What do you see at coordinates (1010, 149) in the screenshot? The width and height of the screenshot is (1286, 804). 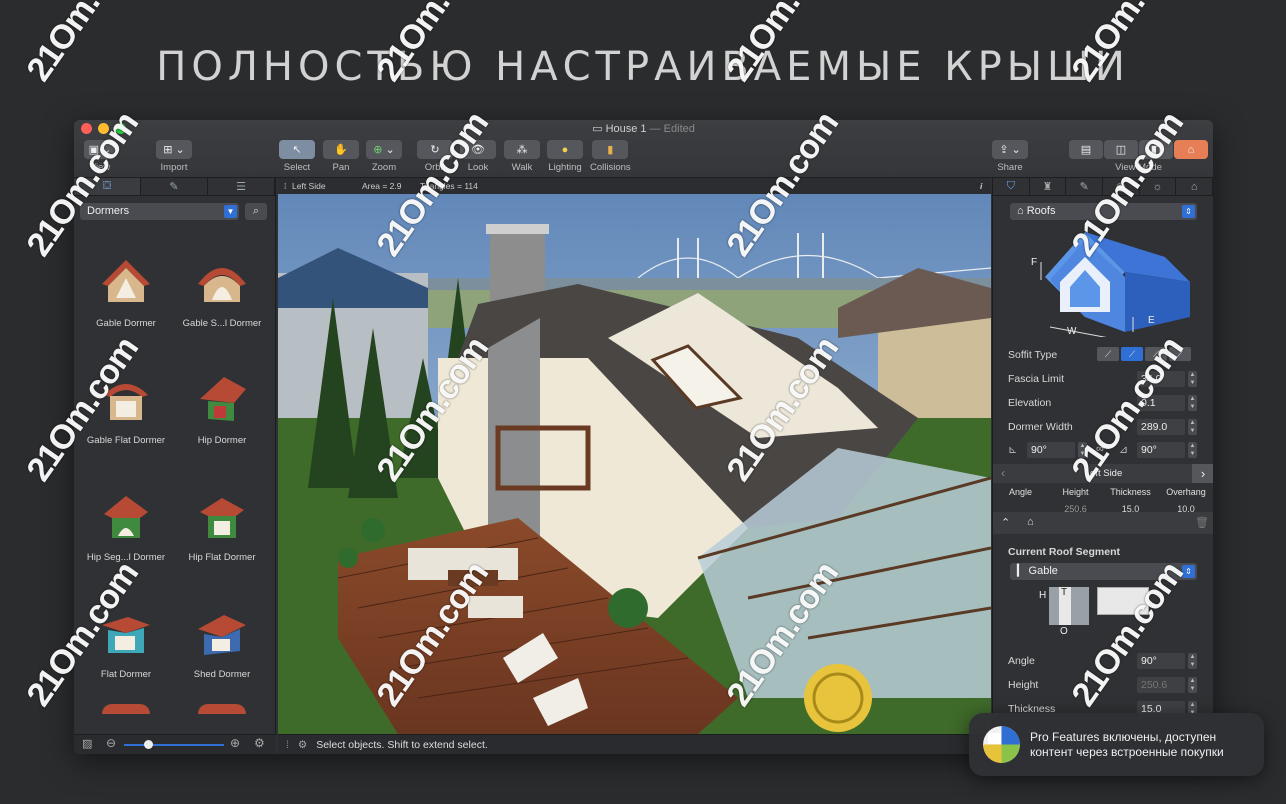 I see `share-icon: ⇪ ⌄` at bounding box center [1010, 149].